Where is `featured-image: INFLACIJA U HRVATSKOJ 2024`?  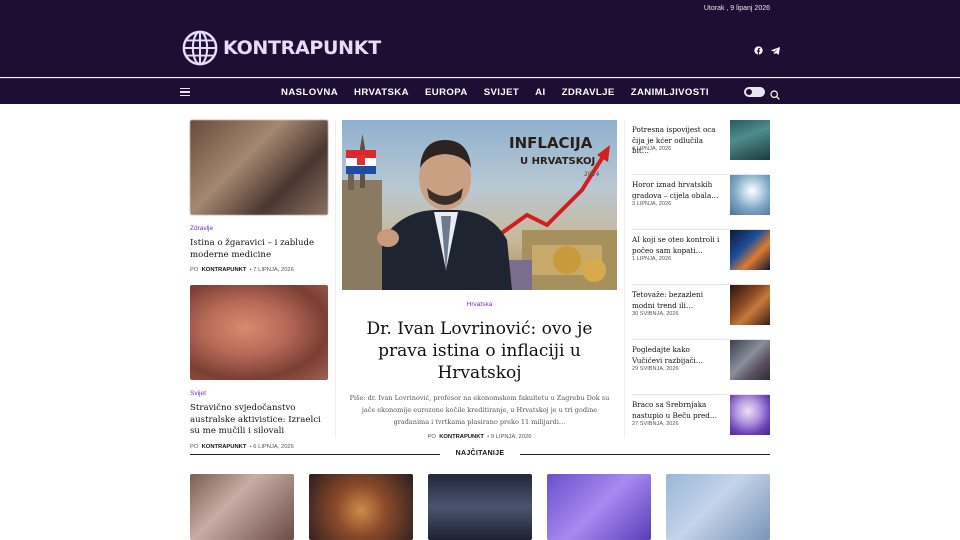
featured-image: INFLACIJA U HRVATSKOJ 2024 is located at coordinates (479, 205).